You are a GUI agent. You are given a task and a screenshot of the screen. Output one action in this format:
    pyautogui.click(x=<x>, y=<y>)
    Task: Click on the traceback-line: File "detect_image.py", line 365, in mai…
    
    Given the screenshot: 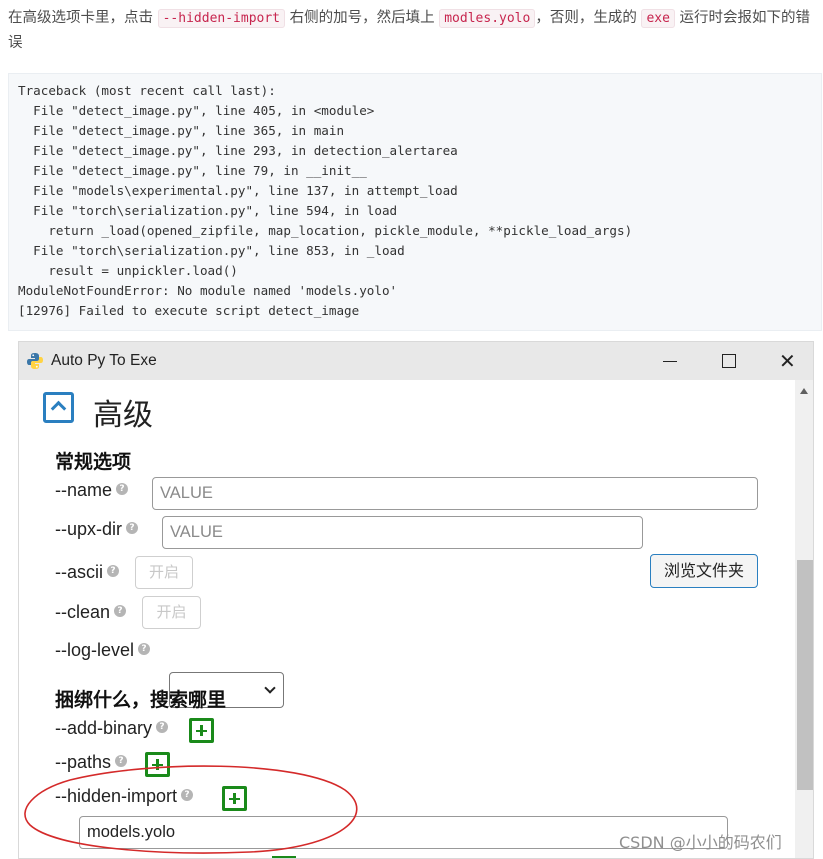 What is the action you would take?
    pyautogui.click(x=181, y=130)
    